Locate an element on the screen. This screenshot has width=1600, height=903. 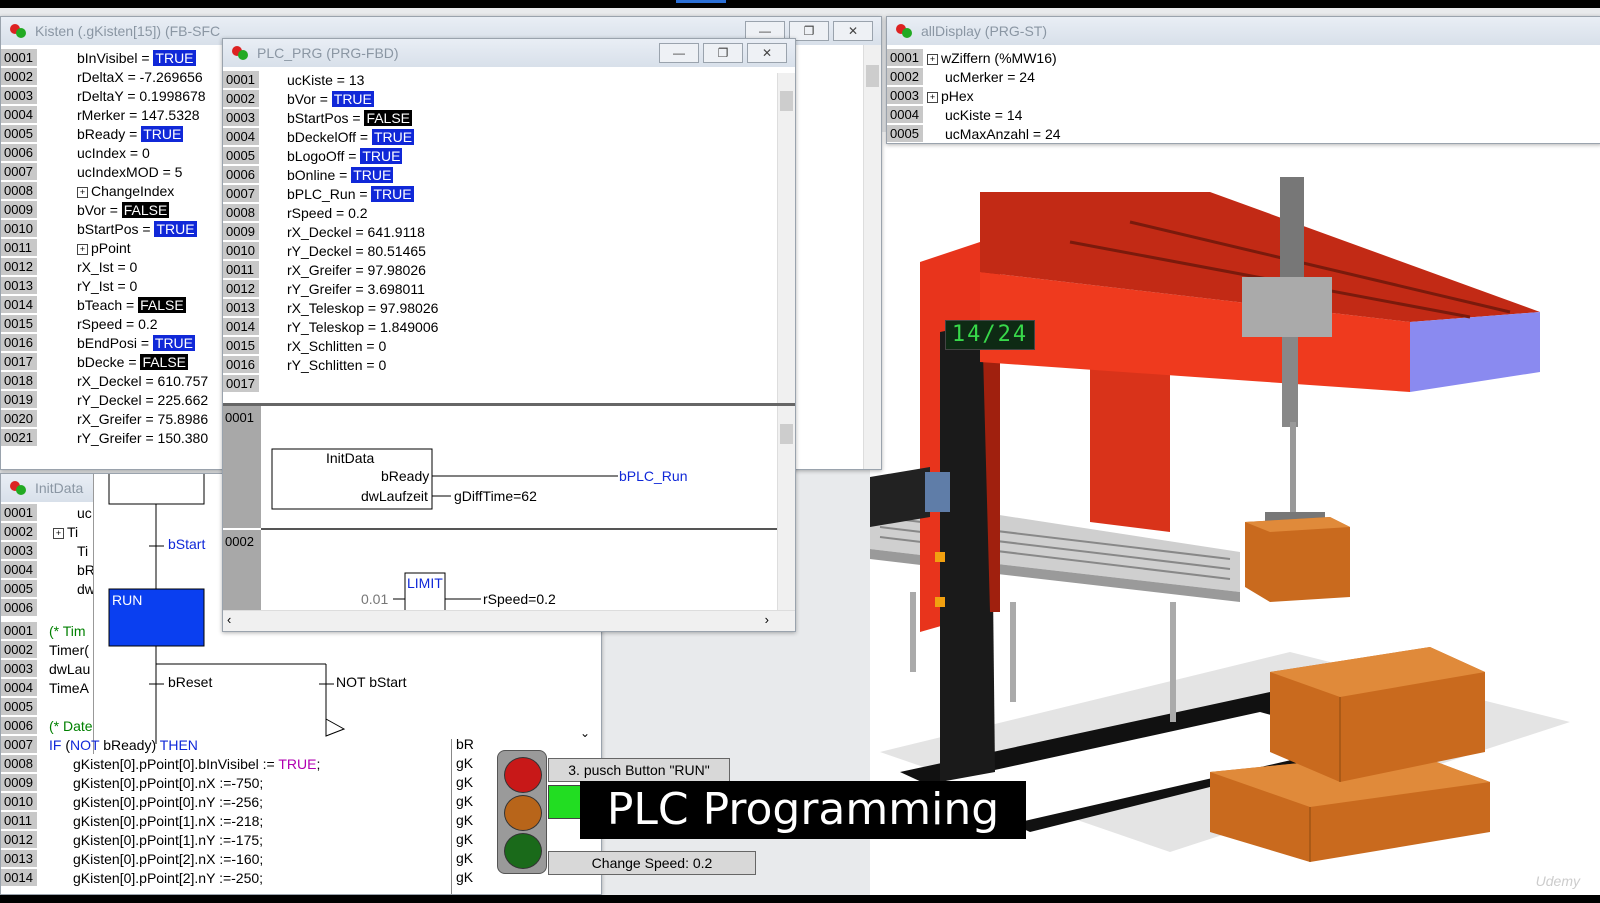
variable-name: rY_Deckel = 80.51465 is located at coordinates (356, 251).